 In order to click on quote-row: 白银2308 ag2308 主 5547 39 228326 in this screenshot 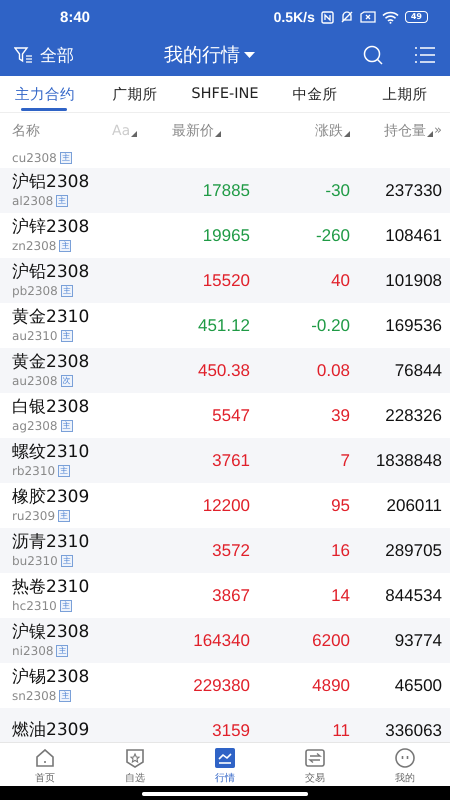, I will do `click(225, 415)`.